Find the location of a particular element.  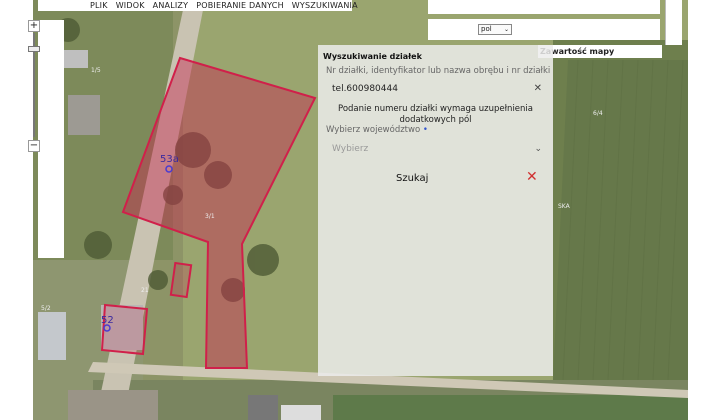

map-label: 5/2 is located at coordinates (46, 308).